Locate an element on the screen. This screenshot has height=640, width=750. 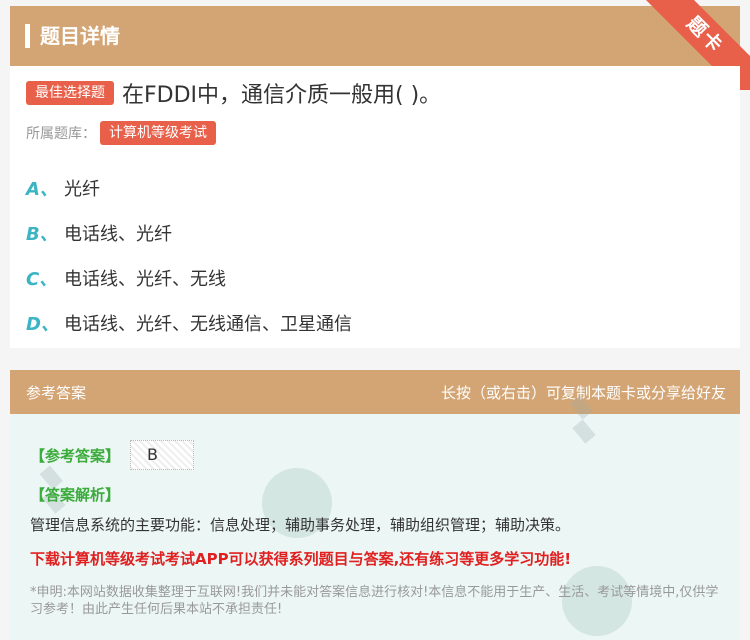
answer-row: 【参考答案】 B is located at coordinates (112, 455).